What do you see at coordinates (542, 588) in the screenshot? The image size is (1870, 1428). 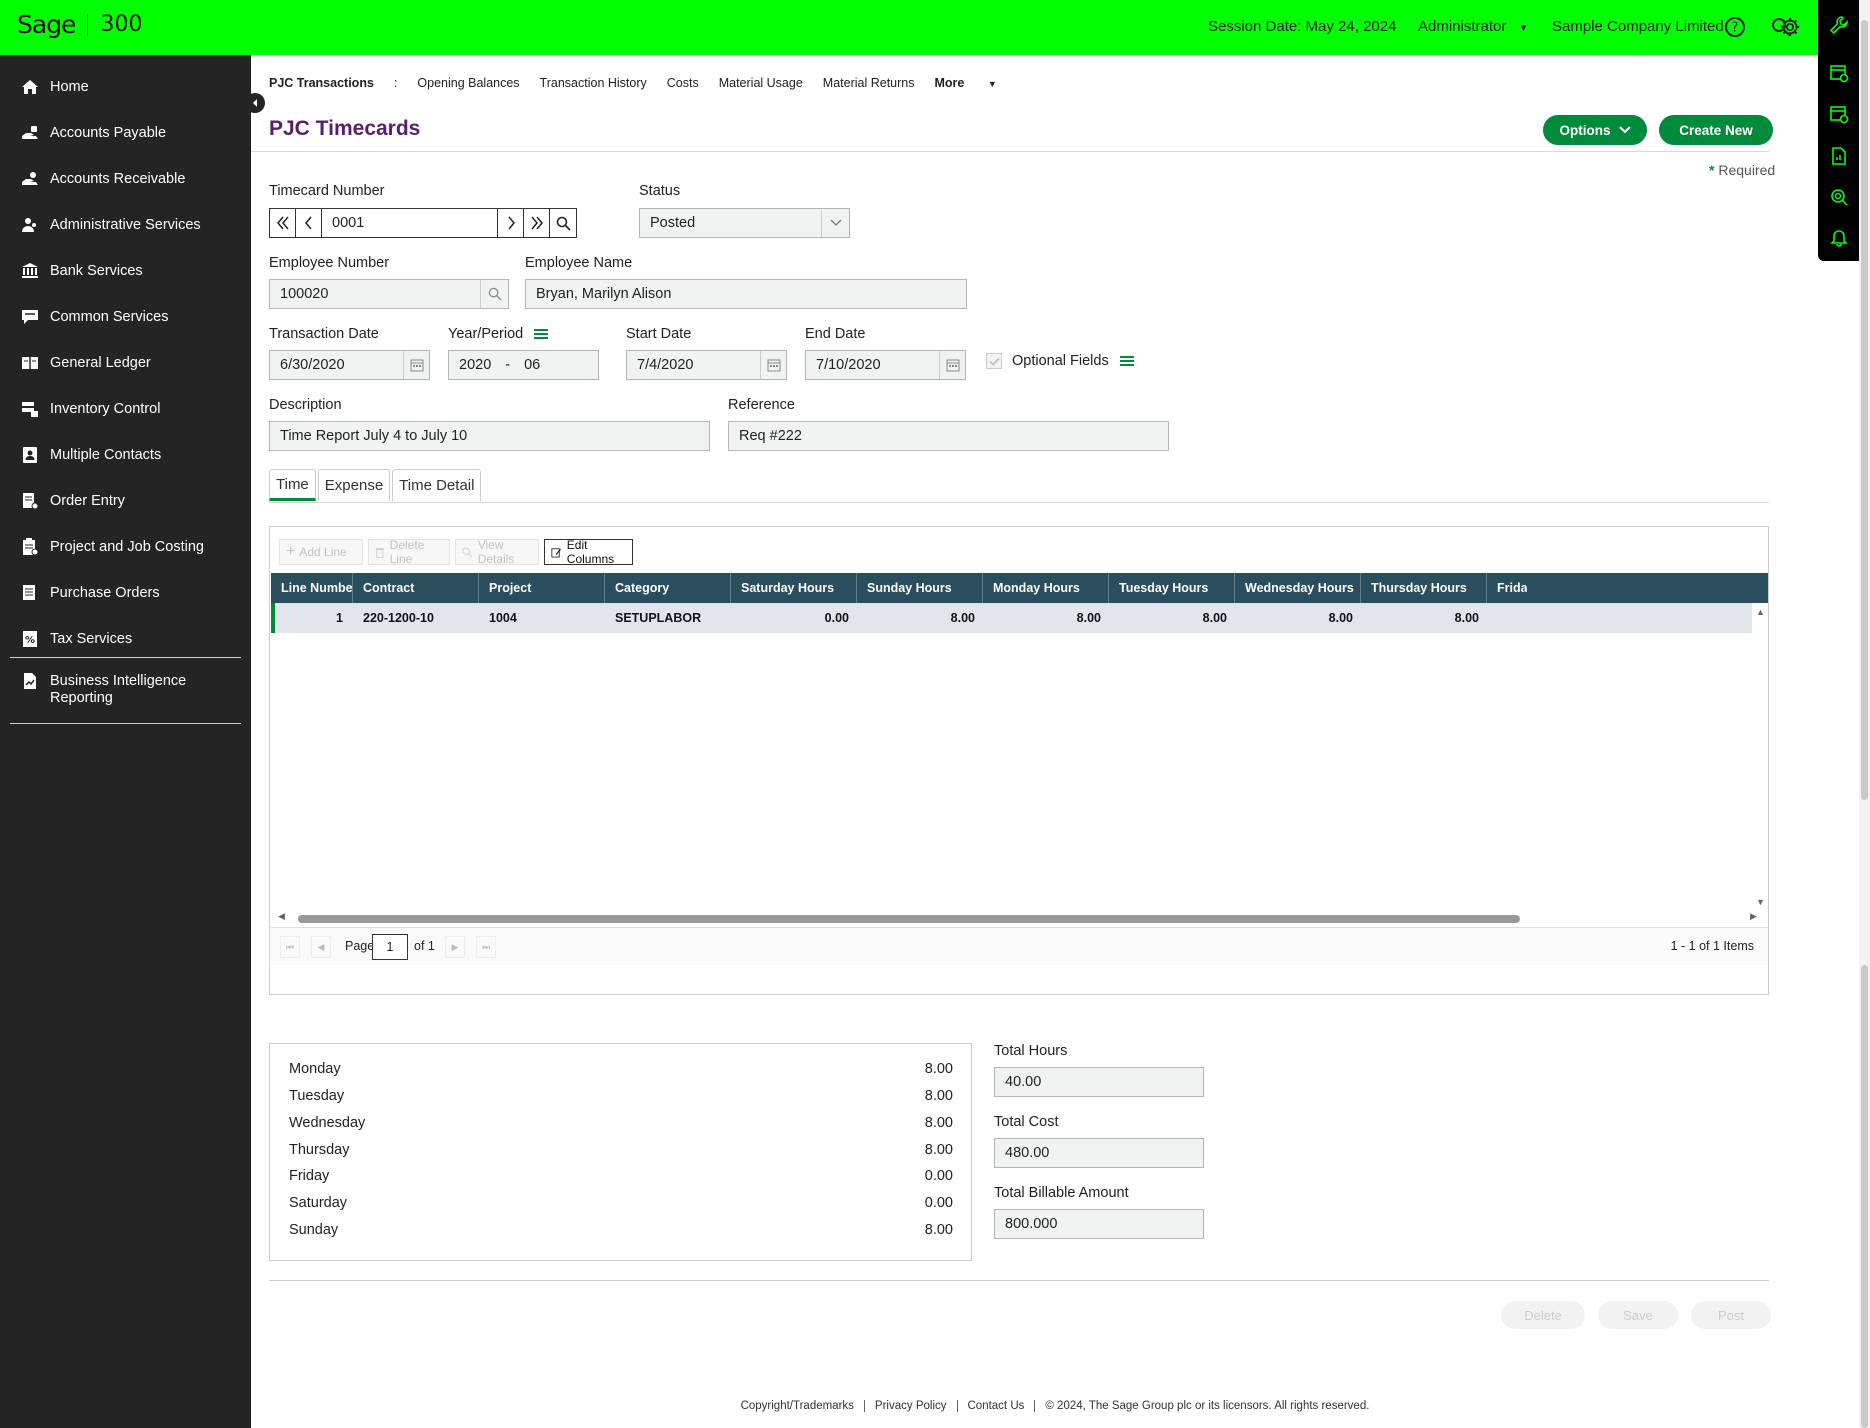 I see `column-header-project: Project` at bounding box center [542, 588].